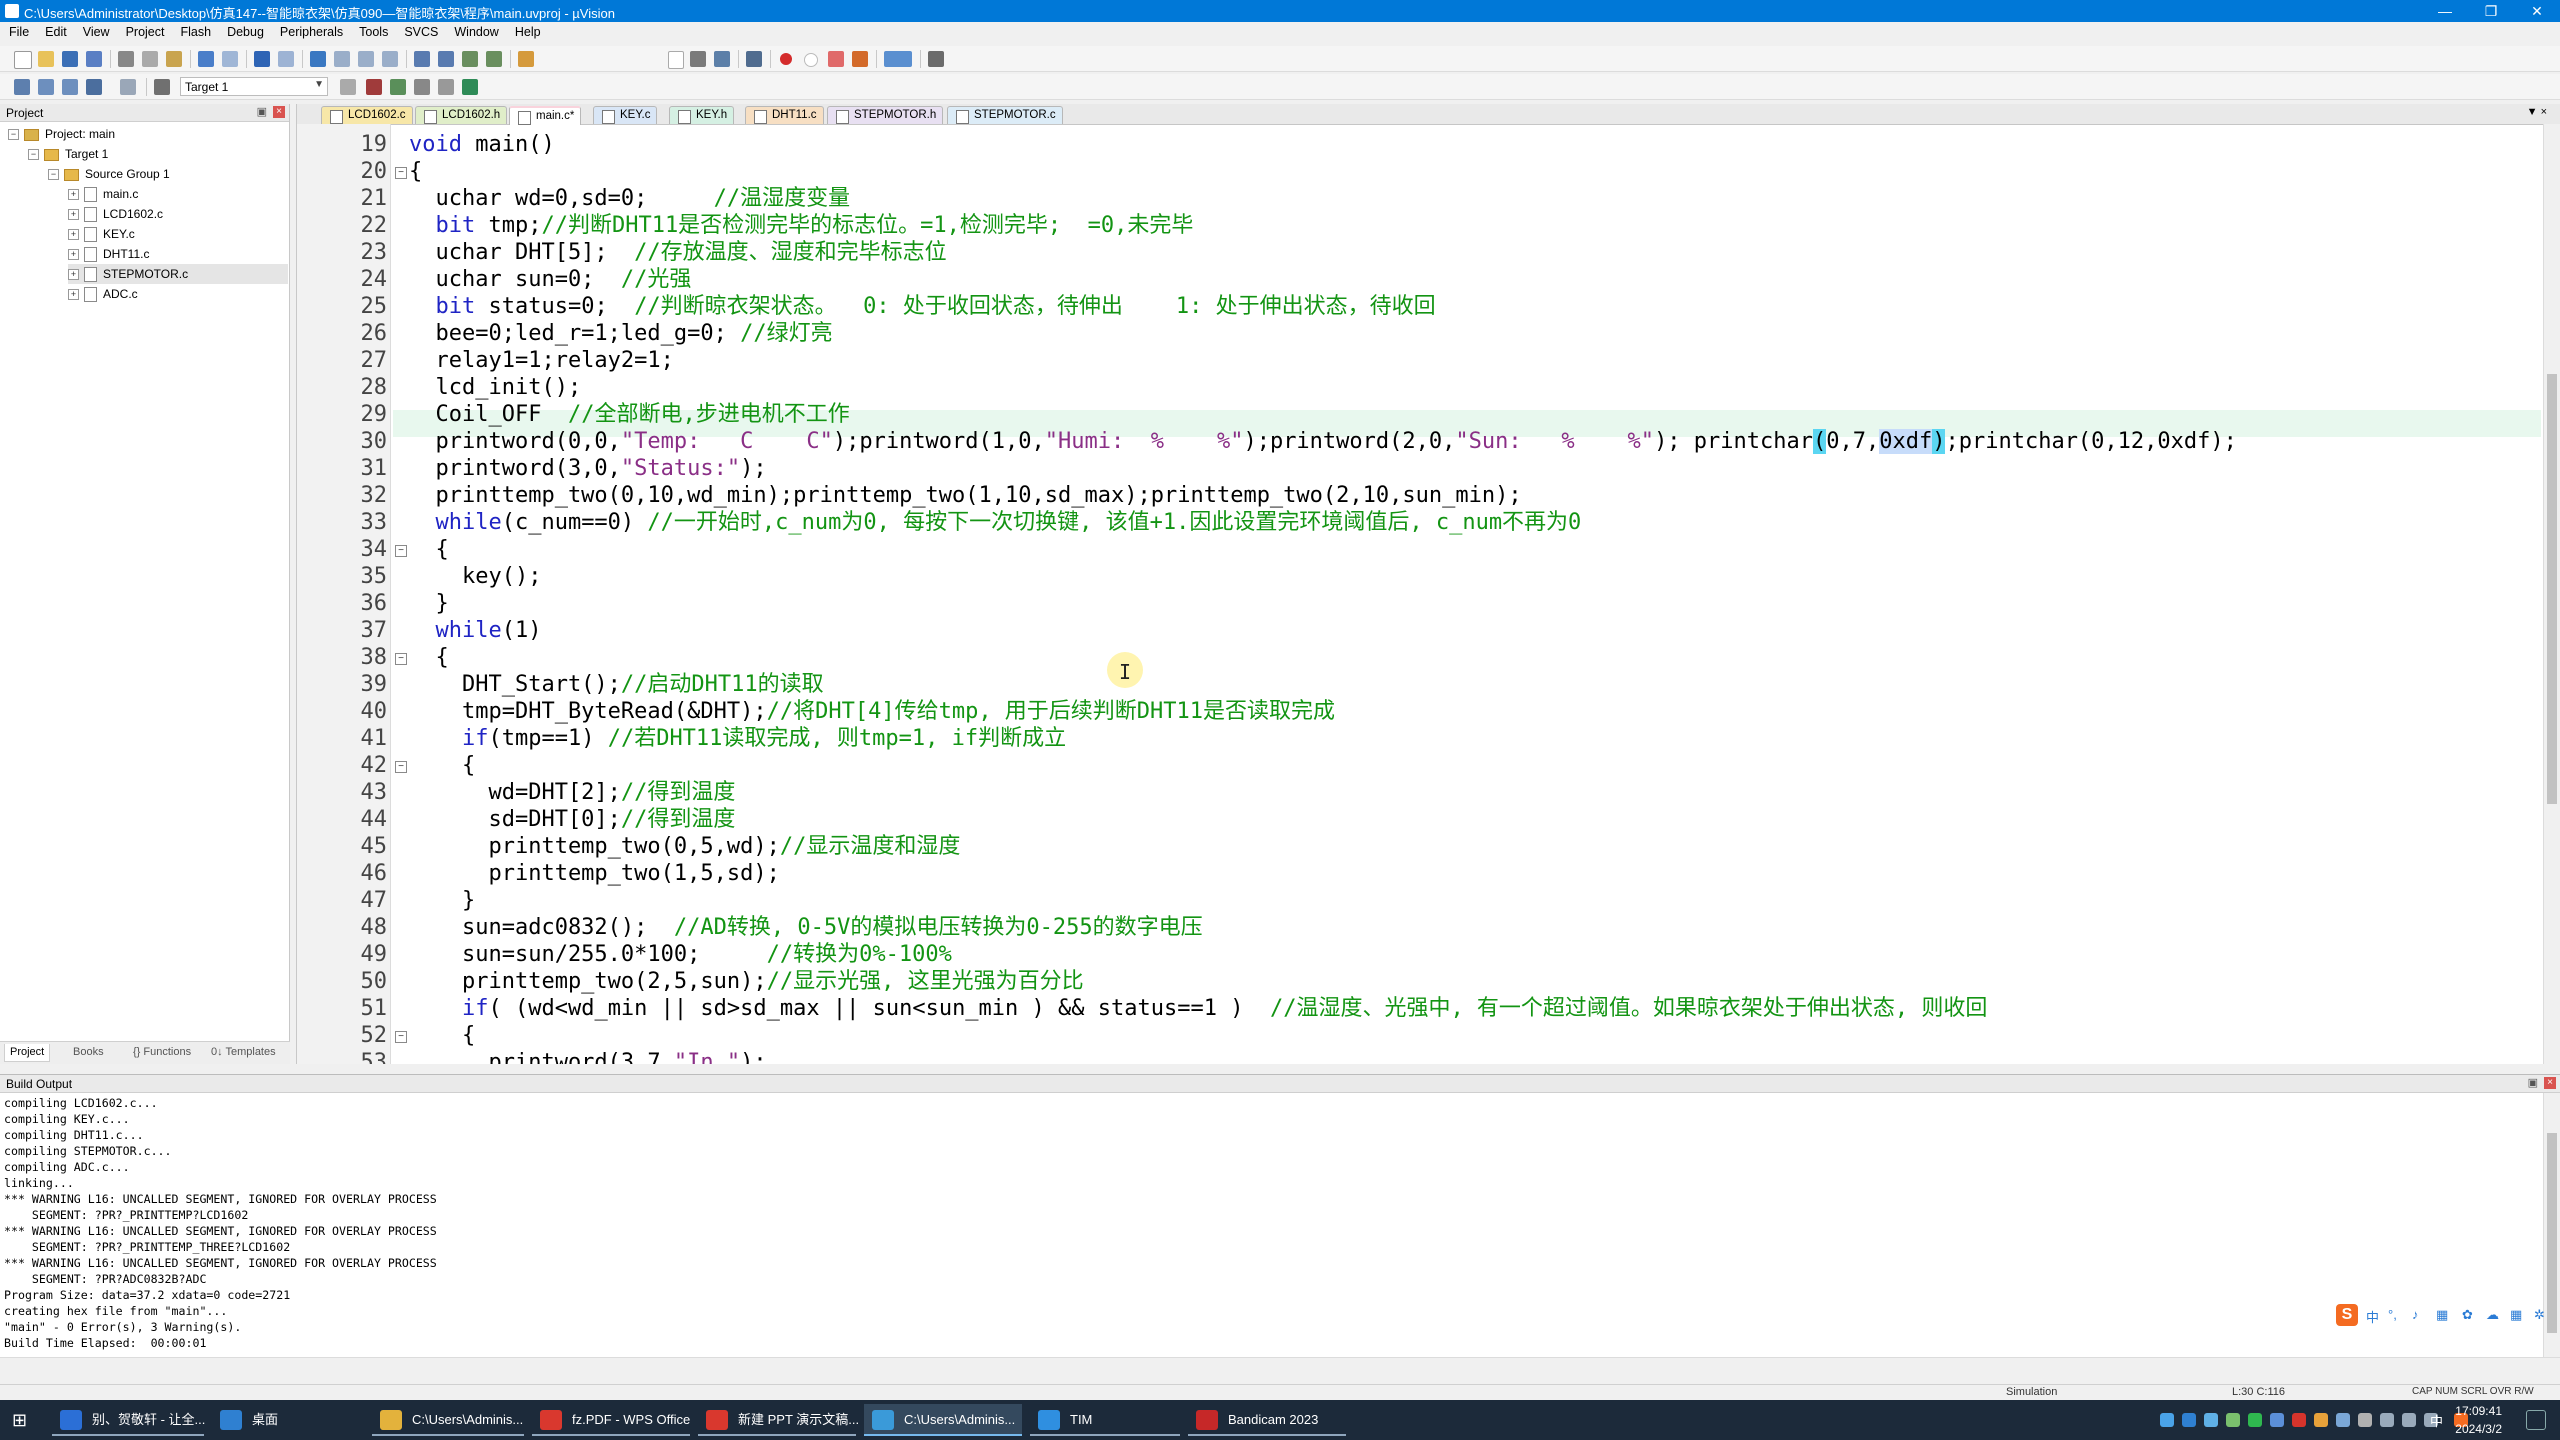  I want to click on save-icon, so click(70, 59).